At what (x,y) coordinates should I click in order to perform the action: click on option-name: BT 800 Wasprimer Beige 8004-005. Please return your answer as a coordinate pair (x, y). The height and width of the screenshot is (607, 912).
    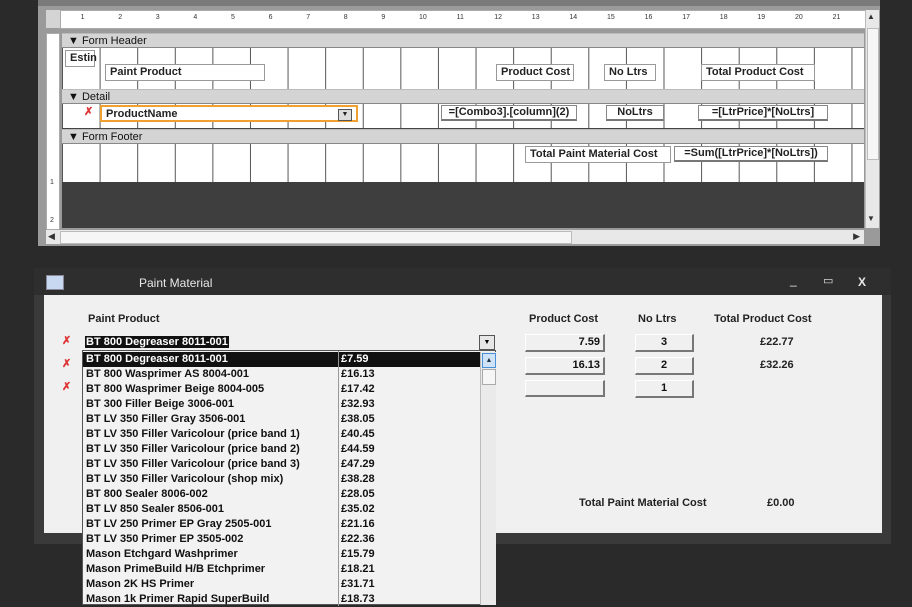
    Looking at the image, I should click on (175, 389).